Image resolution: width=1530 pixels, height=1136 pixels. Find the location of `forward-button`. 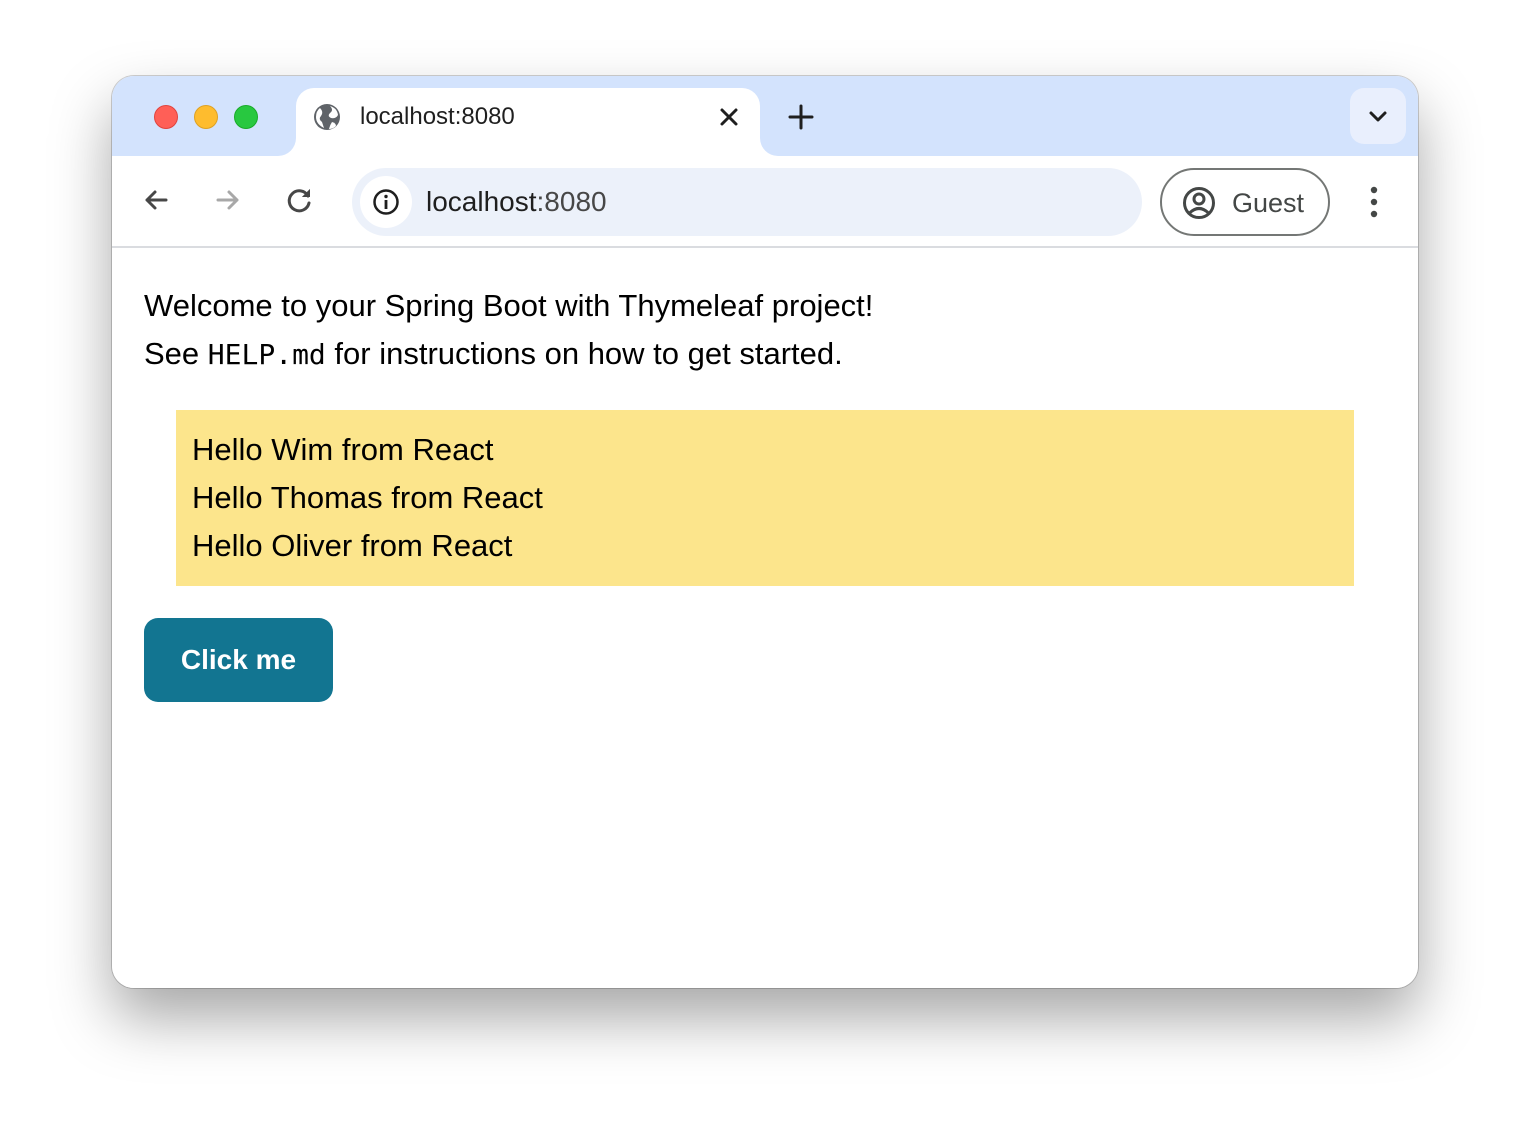

forward-button is located at coordinates (228, 200).